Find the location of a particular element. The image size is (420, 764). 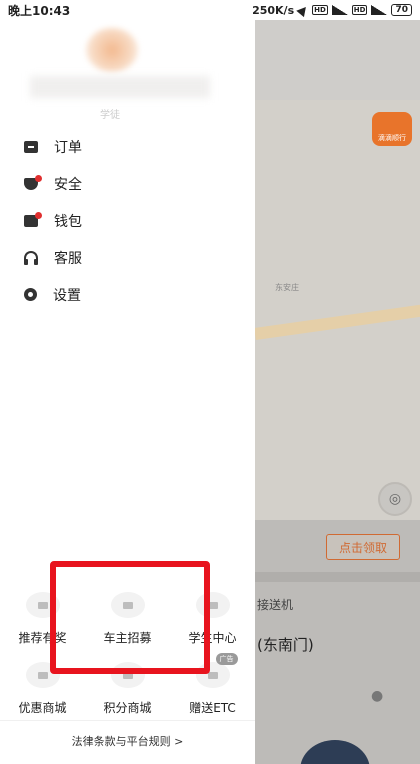

map-badge-label: 滴滴顺行 is located at coordinates (392, 138).